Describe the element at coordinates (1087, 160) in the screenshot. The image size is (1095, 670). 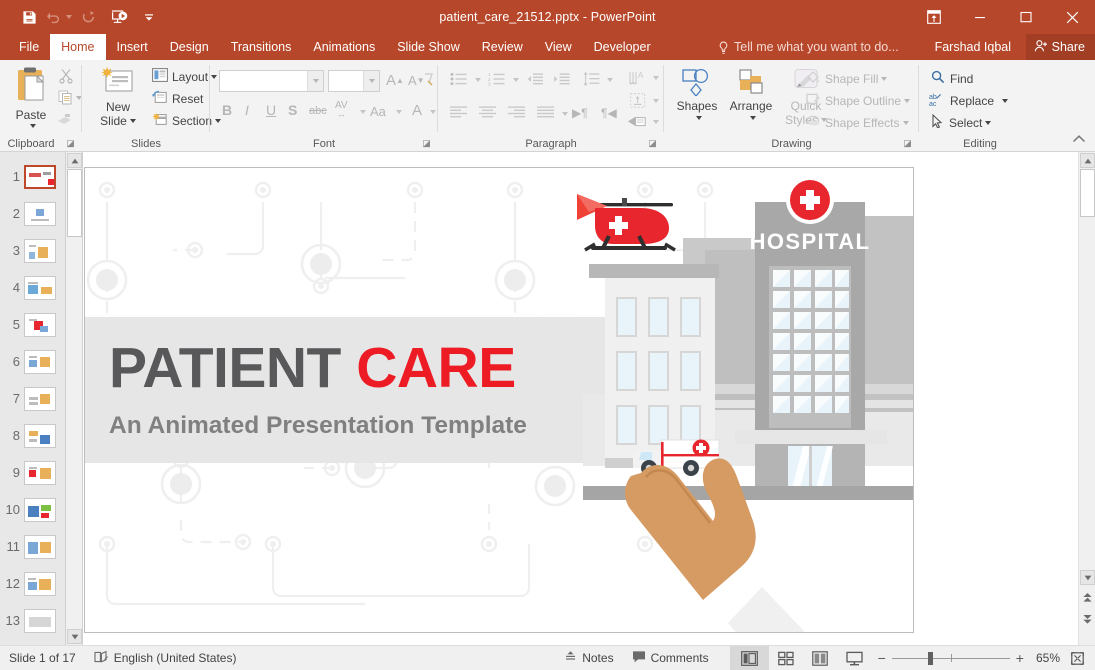
I see `scroll-up-icon` at that location.